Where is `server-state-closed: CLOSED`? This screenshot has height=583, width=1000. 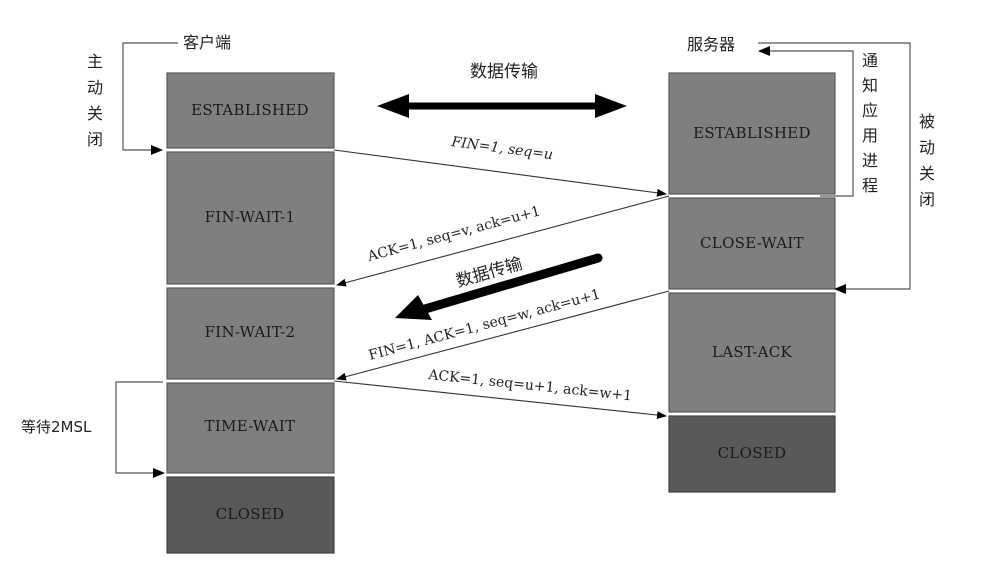
server-state-closed: CLOSED is located at coordinates (752, 454).